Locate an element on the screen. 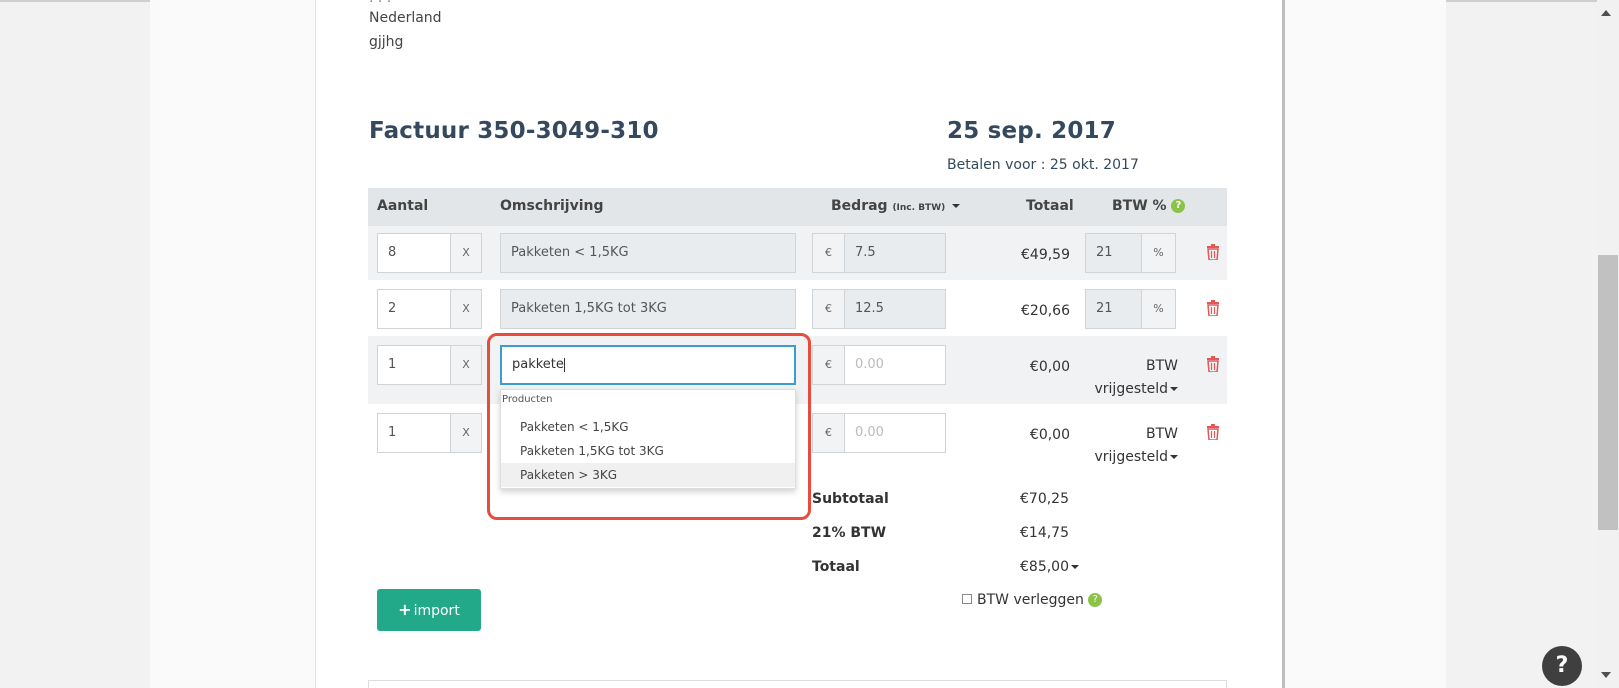  reverse-vat-checkbox is located at coordinates (967, 599).